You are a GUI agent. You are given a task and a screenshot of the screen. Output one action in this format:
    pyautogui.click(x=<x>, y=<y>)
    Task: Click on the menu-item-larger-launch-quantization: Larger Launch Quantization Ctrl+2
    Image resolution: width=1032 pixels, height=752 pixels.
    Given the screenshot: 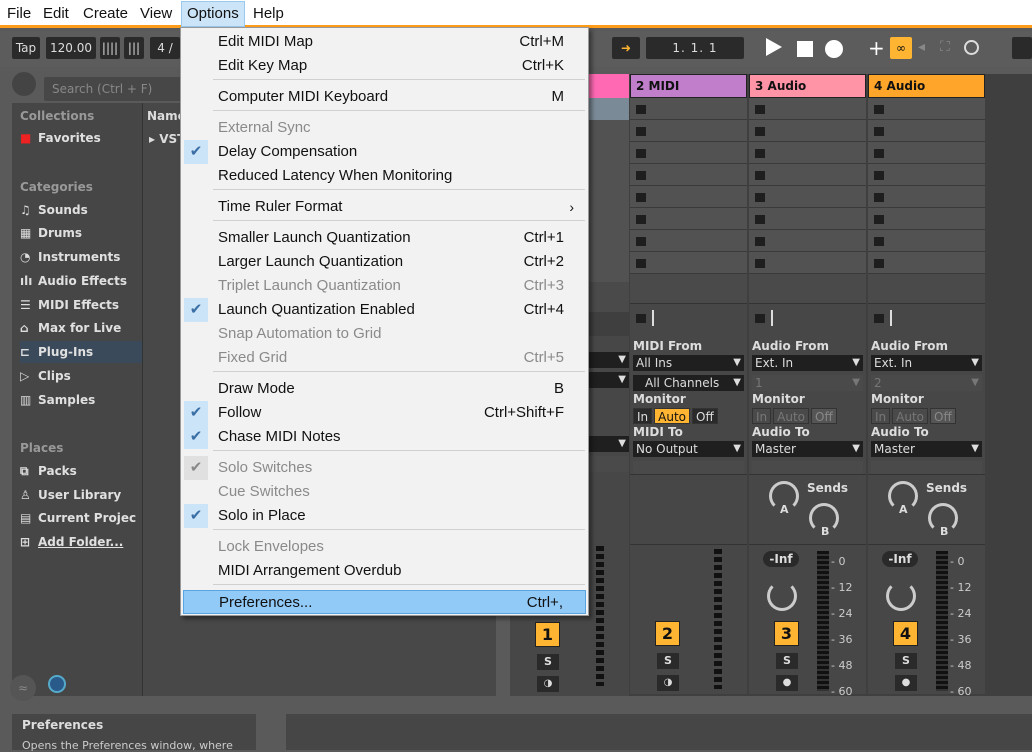 What is the action you would take?
    pyautogui.click(x=384, y=262)
    